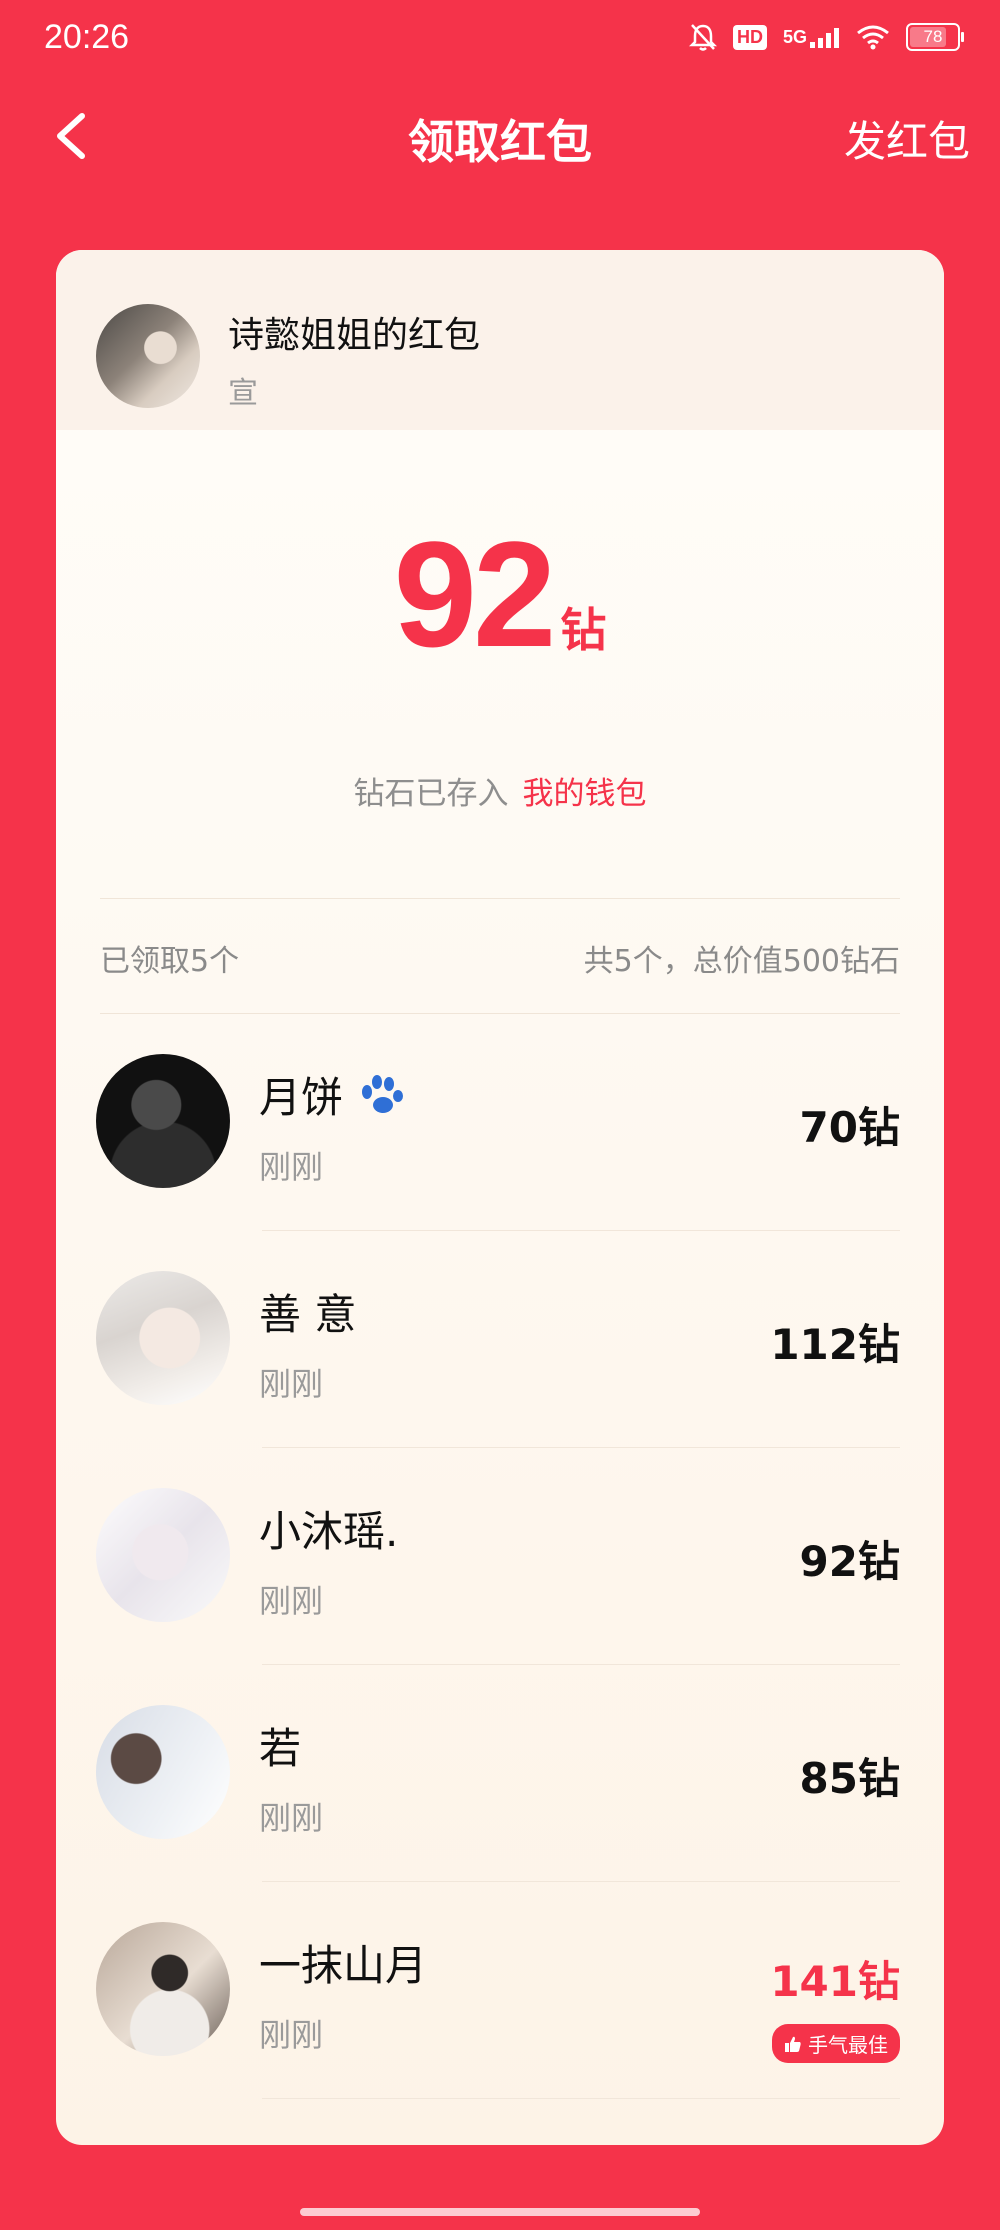 Image resolution: width=1000 pixels, height=2230 pixels. What do you see at coordinates (500, 40) in the screenshot?
I see `status-bar: 20:26 HD 5G 78` at bounding box center [500, 40].